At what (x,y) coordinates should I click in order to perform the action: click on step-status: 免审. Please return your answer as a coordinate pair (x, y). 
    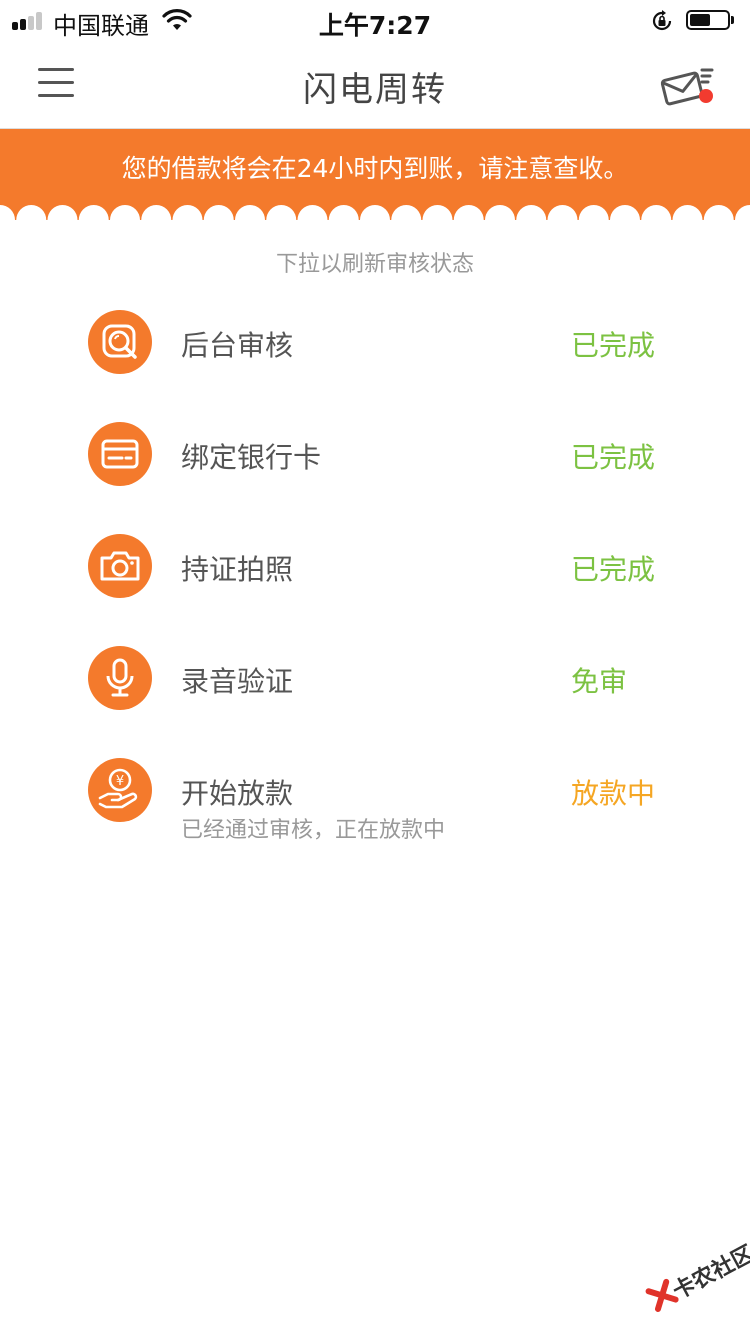
    Looking at the image, I should click on (599, 681).